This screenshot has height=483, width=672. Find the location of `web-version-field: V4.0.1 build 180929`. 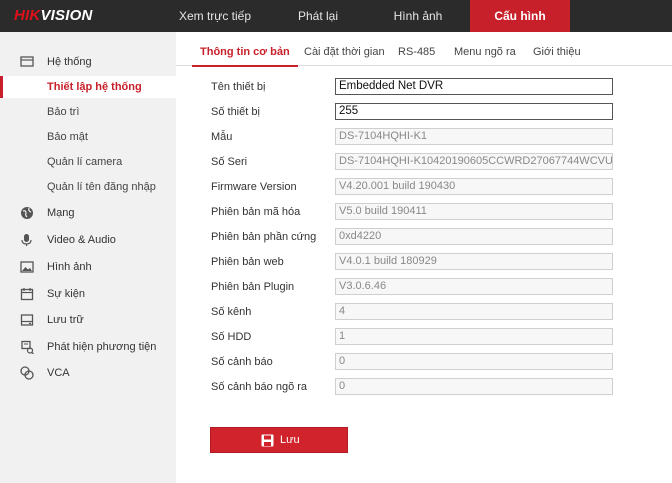

web-version-field: V4.0.1 build 180929 is located at coordinates (474, 261).